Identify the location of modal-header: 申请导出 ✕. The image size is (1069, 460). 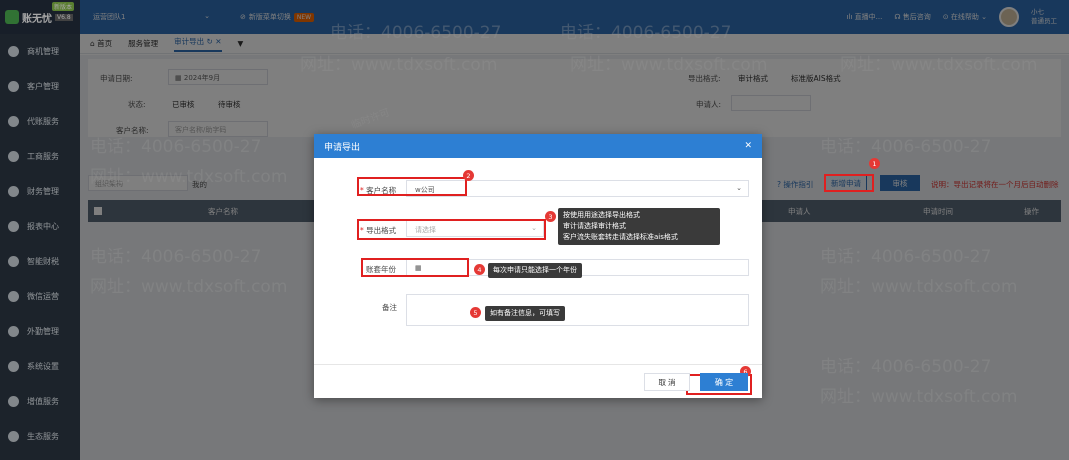
(538, 146).